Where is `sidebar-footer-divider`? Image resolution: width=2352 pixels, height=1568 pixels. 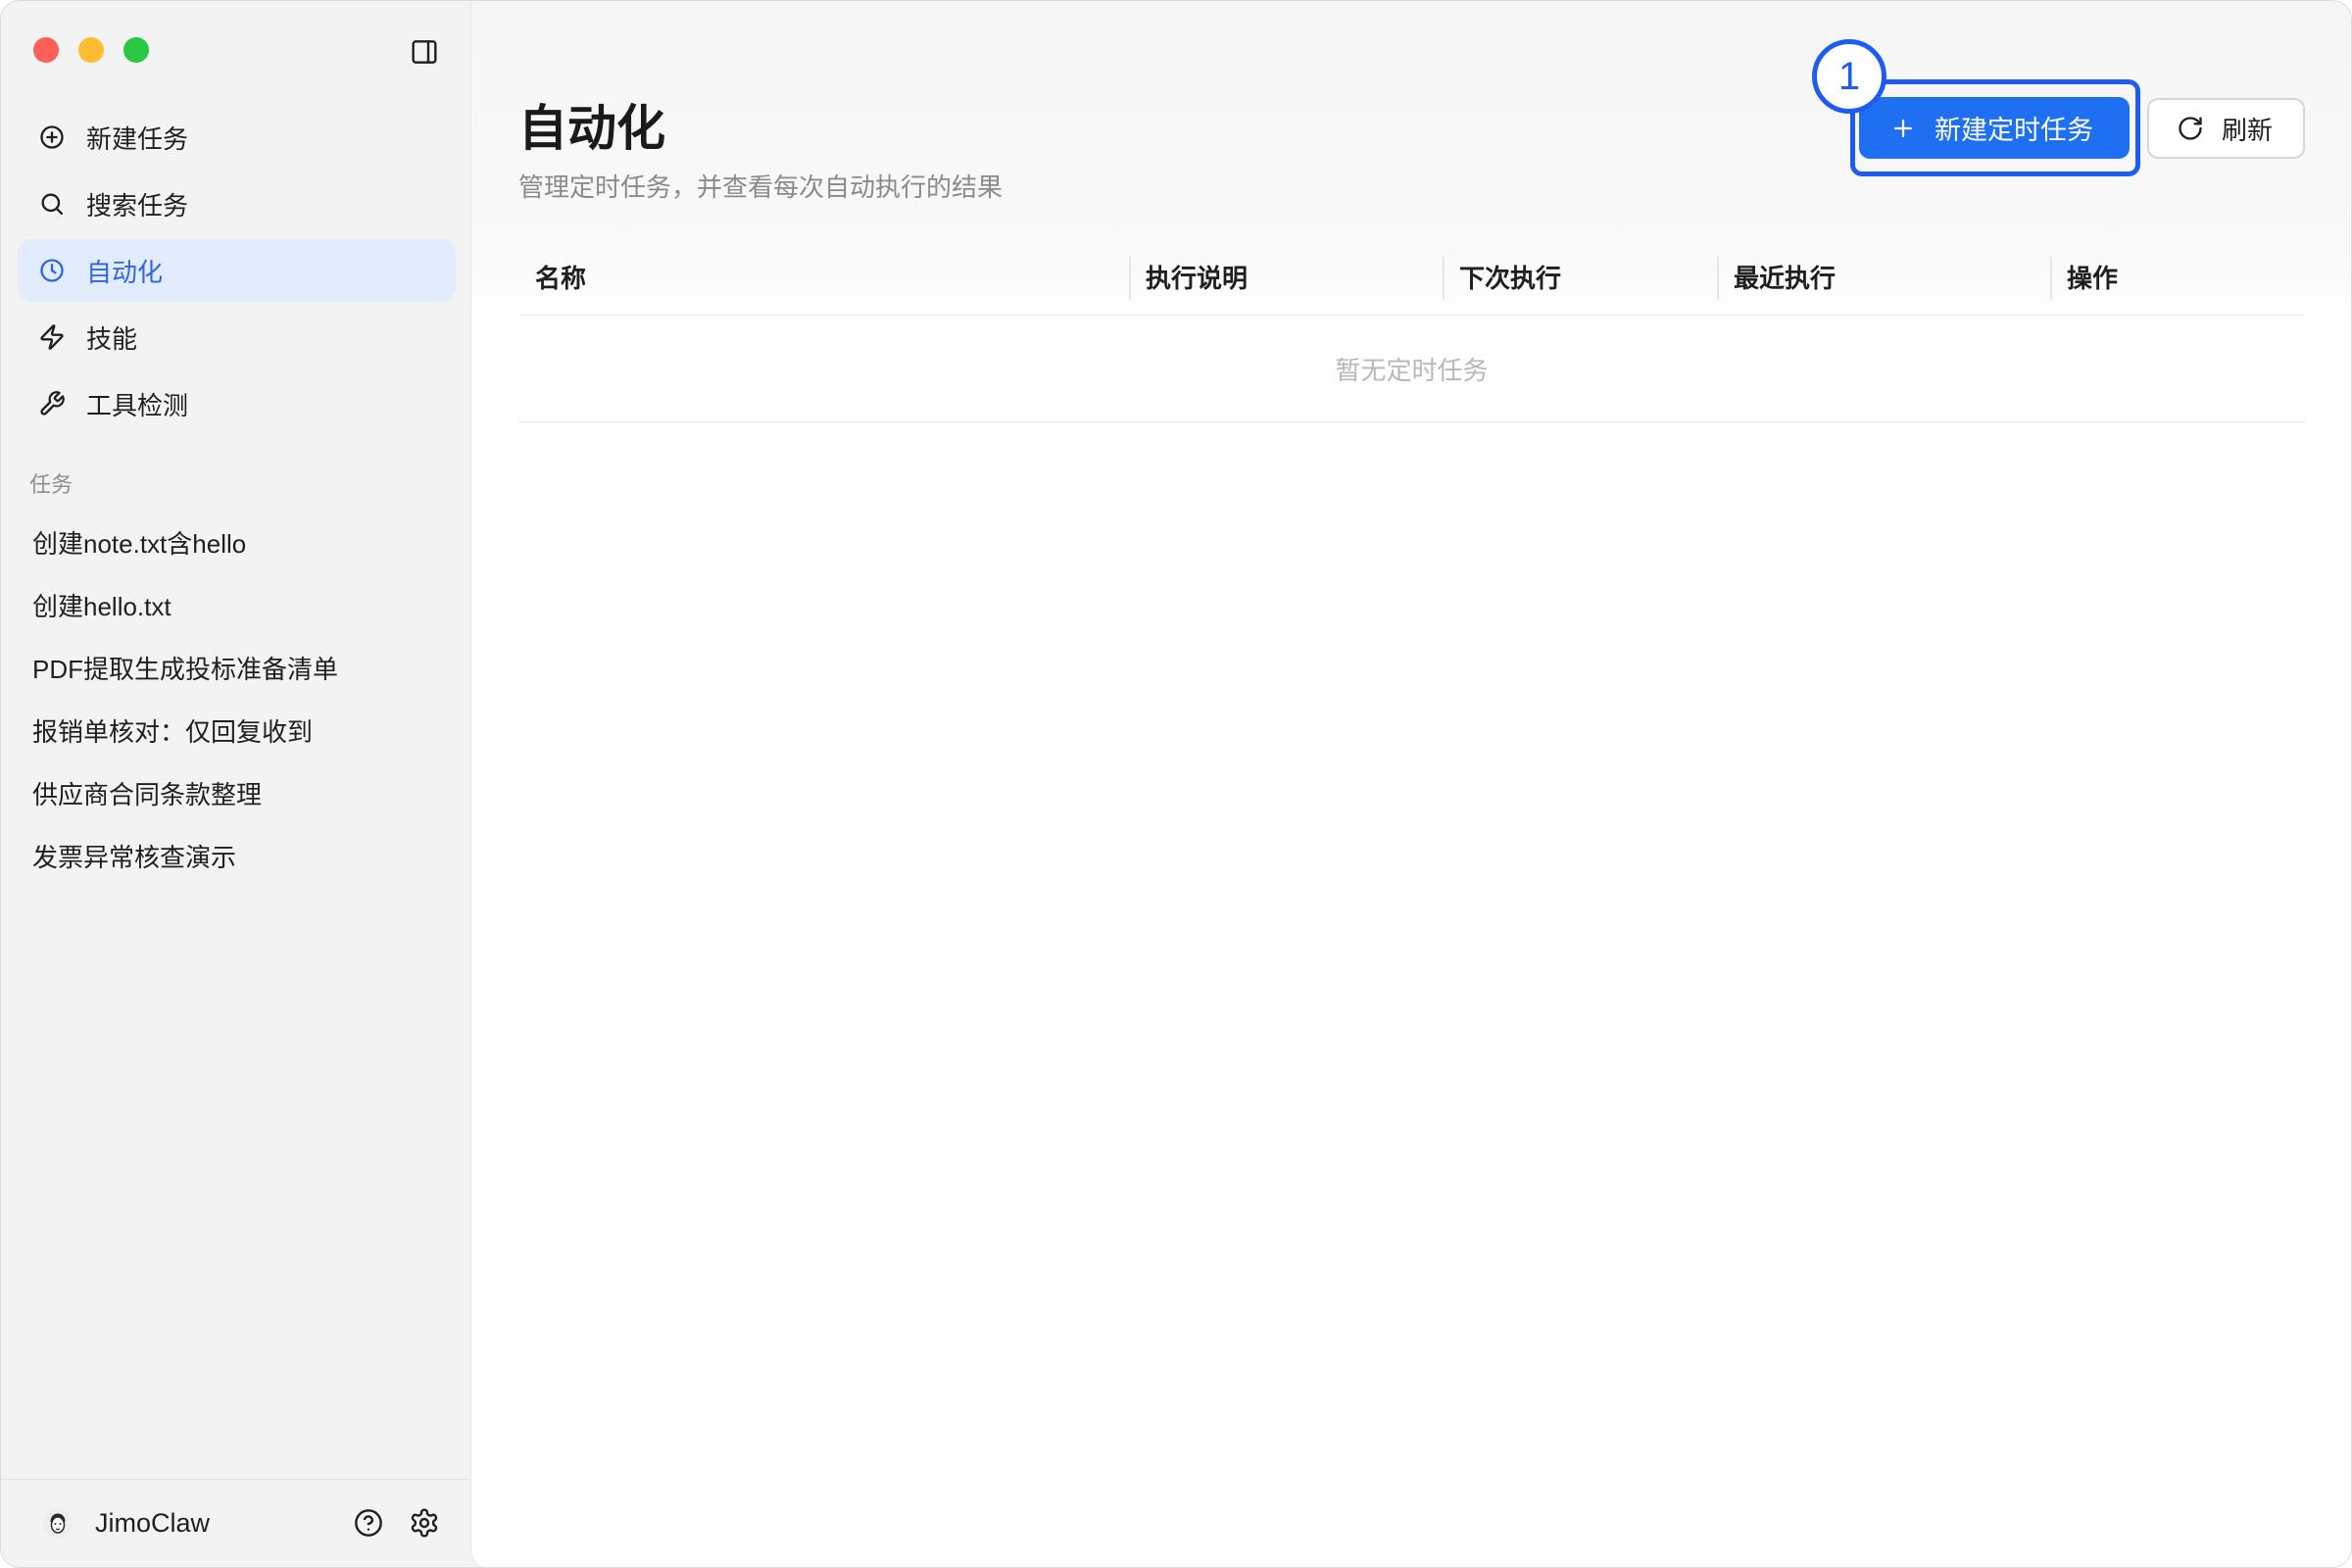
sidebar-footer-divider is located at coordinates (236, 1479).